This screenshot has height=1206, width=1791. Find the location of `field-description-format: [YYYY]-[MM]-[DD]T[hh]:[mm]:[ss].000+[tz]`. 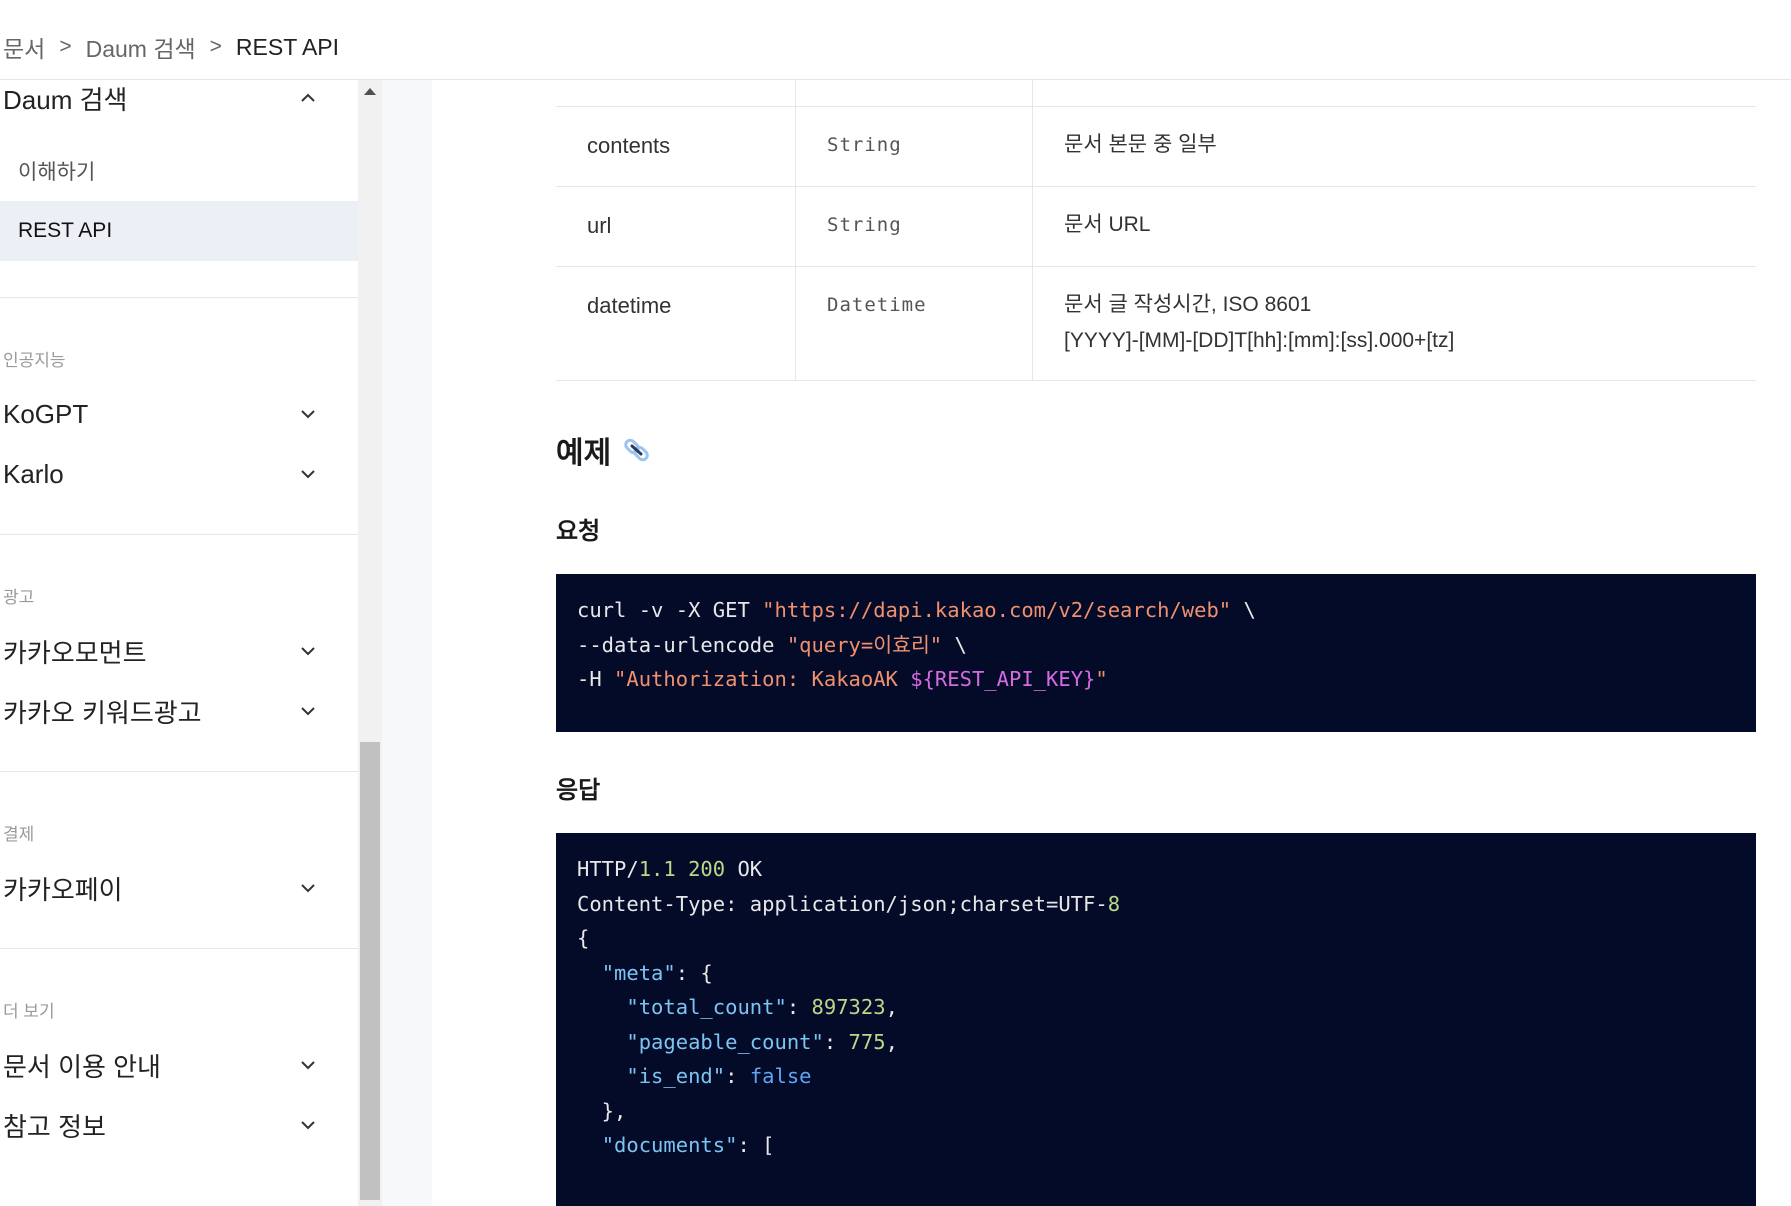

field-description-format: [YYYY]-[MM]-[DD]T[hh]:[mm]:[ss].000+[tz] is located at coordinates (1259, 340).